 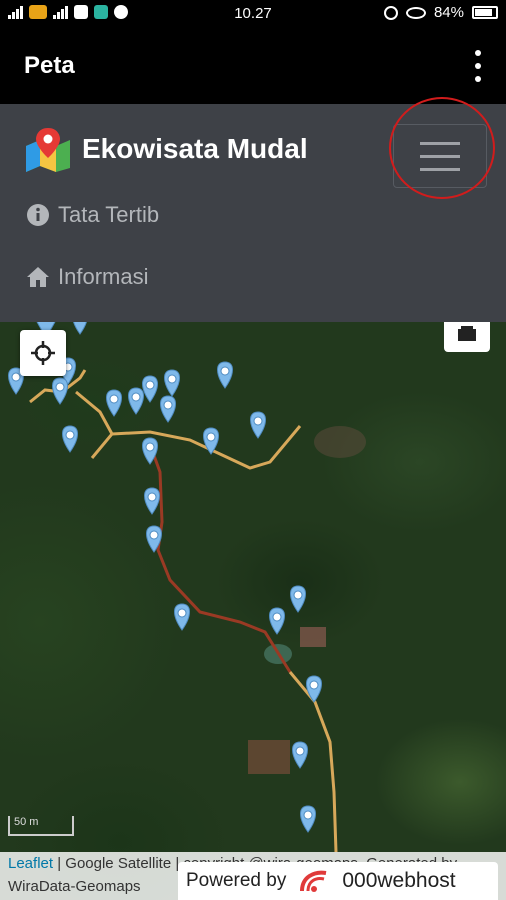 What do you see at coordinates (49, 65) in the screenshot?
I see `app-title: Peta` at bounding box center [49, 65].